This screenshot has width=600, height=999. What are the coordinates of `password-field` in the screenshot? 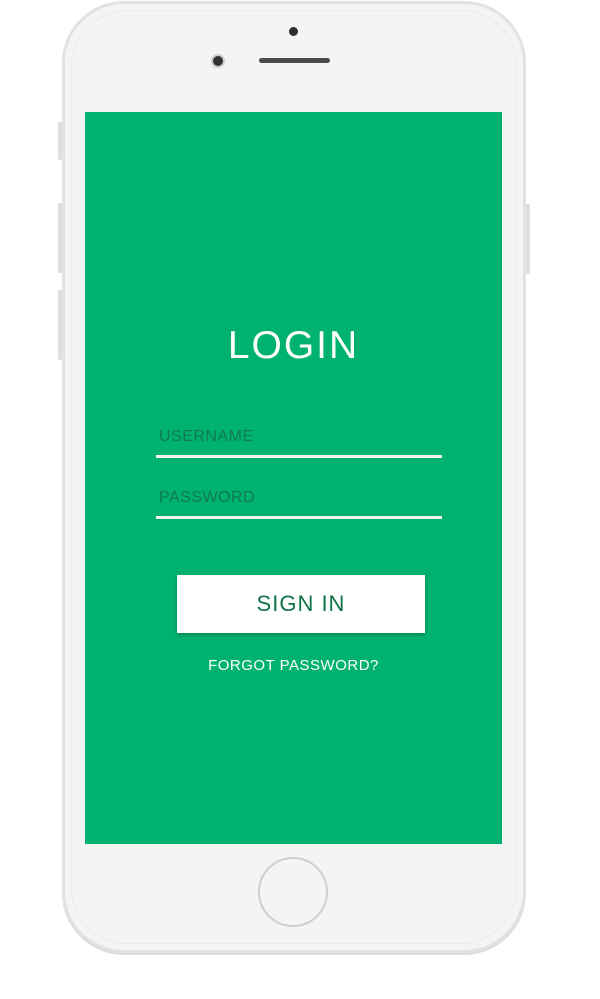 It's located at (300, 501).